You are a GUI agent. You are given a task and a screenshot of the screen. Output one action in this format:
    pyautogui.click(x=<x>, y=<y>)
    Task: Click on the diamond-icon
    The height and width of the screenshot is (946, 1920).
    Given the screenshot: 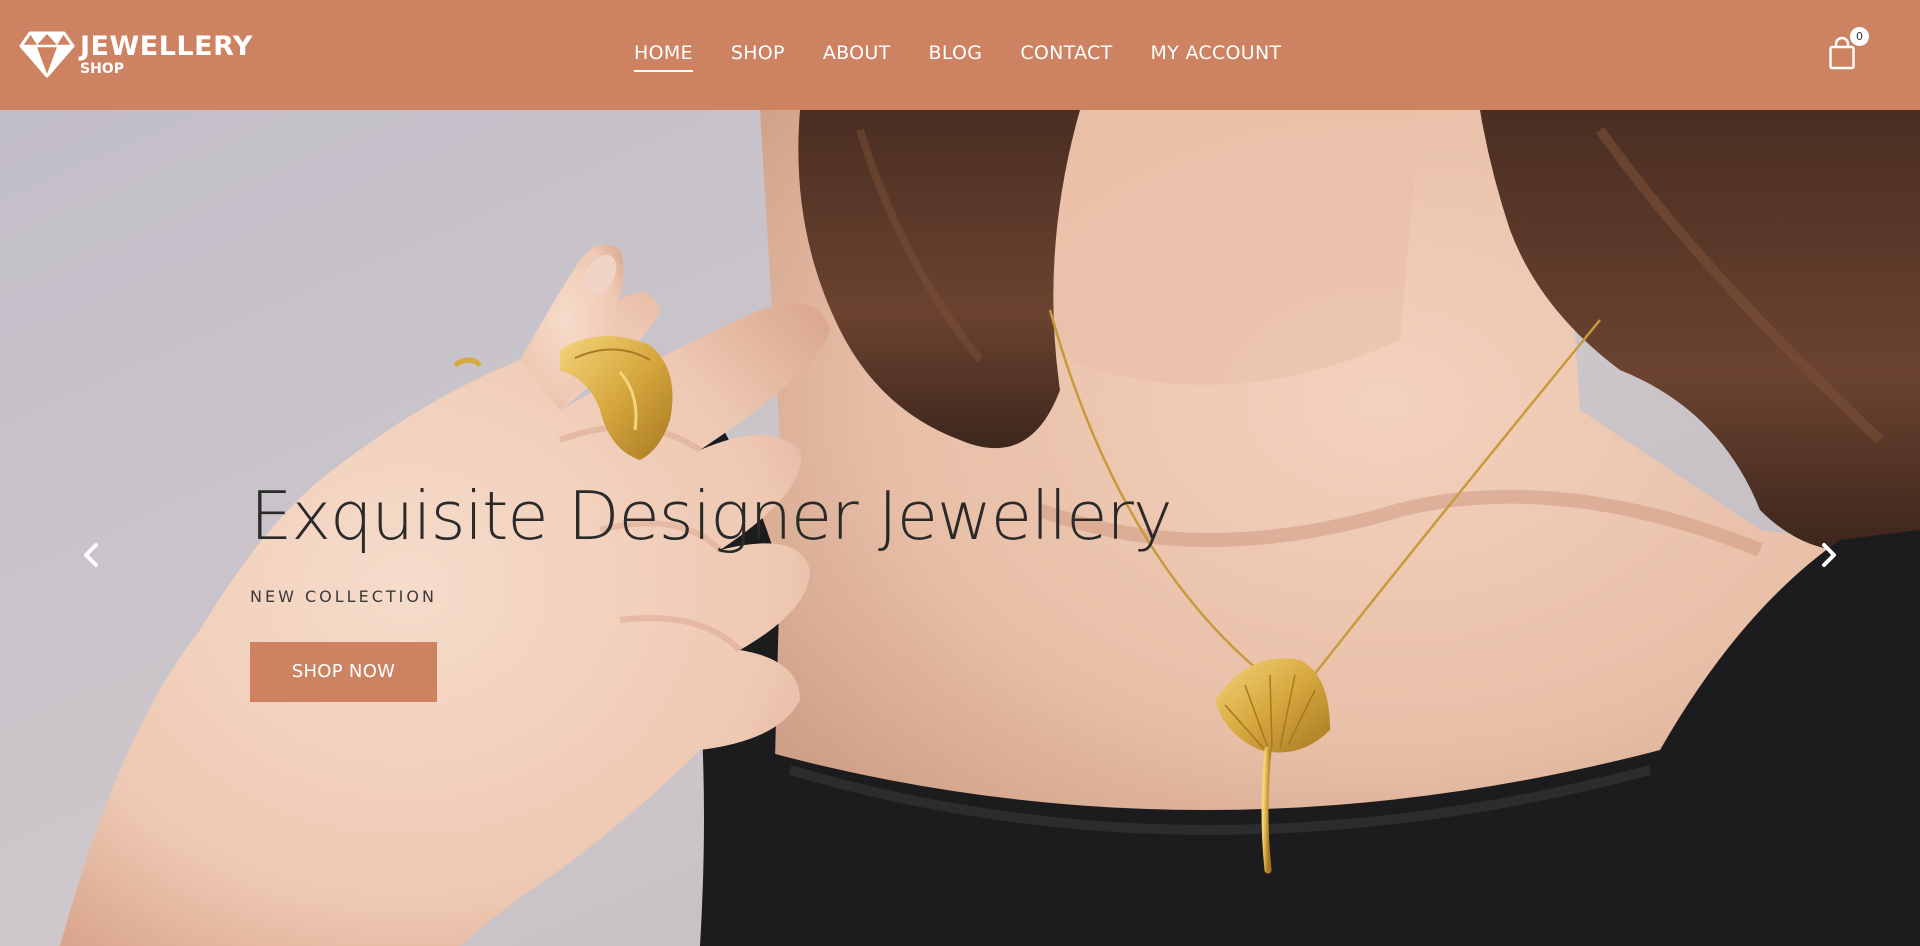 What is the action you would take?
    pyautogui.click(x=47, y=54)
    